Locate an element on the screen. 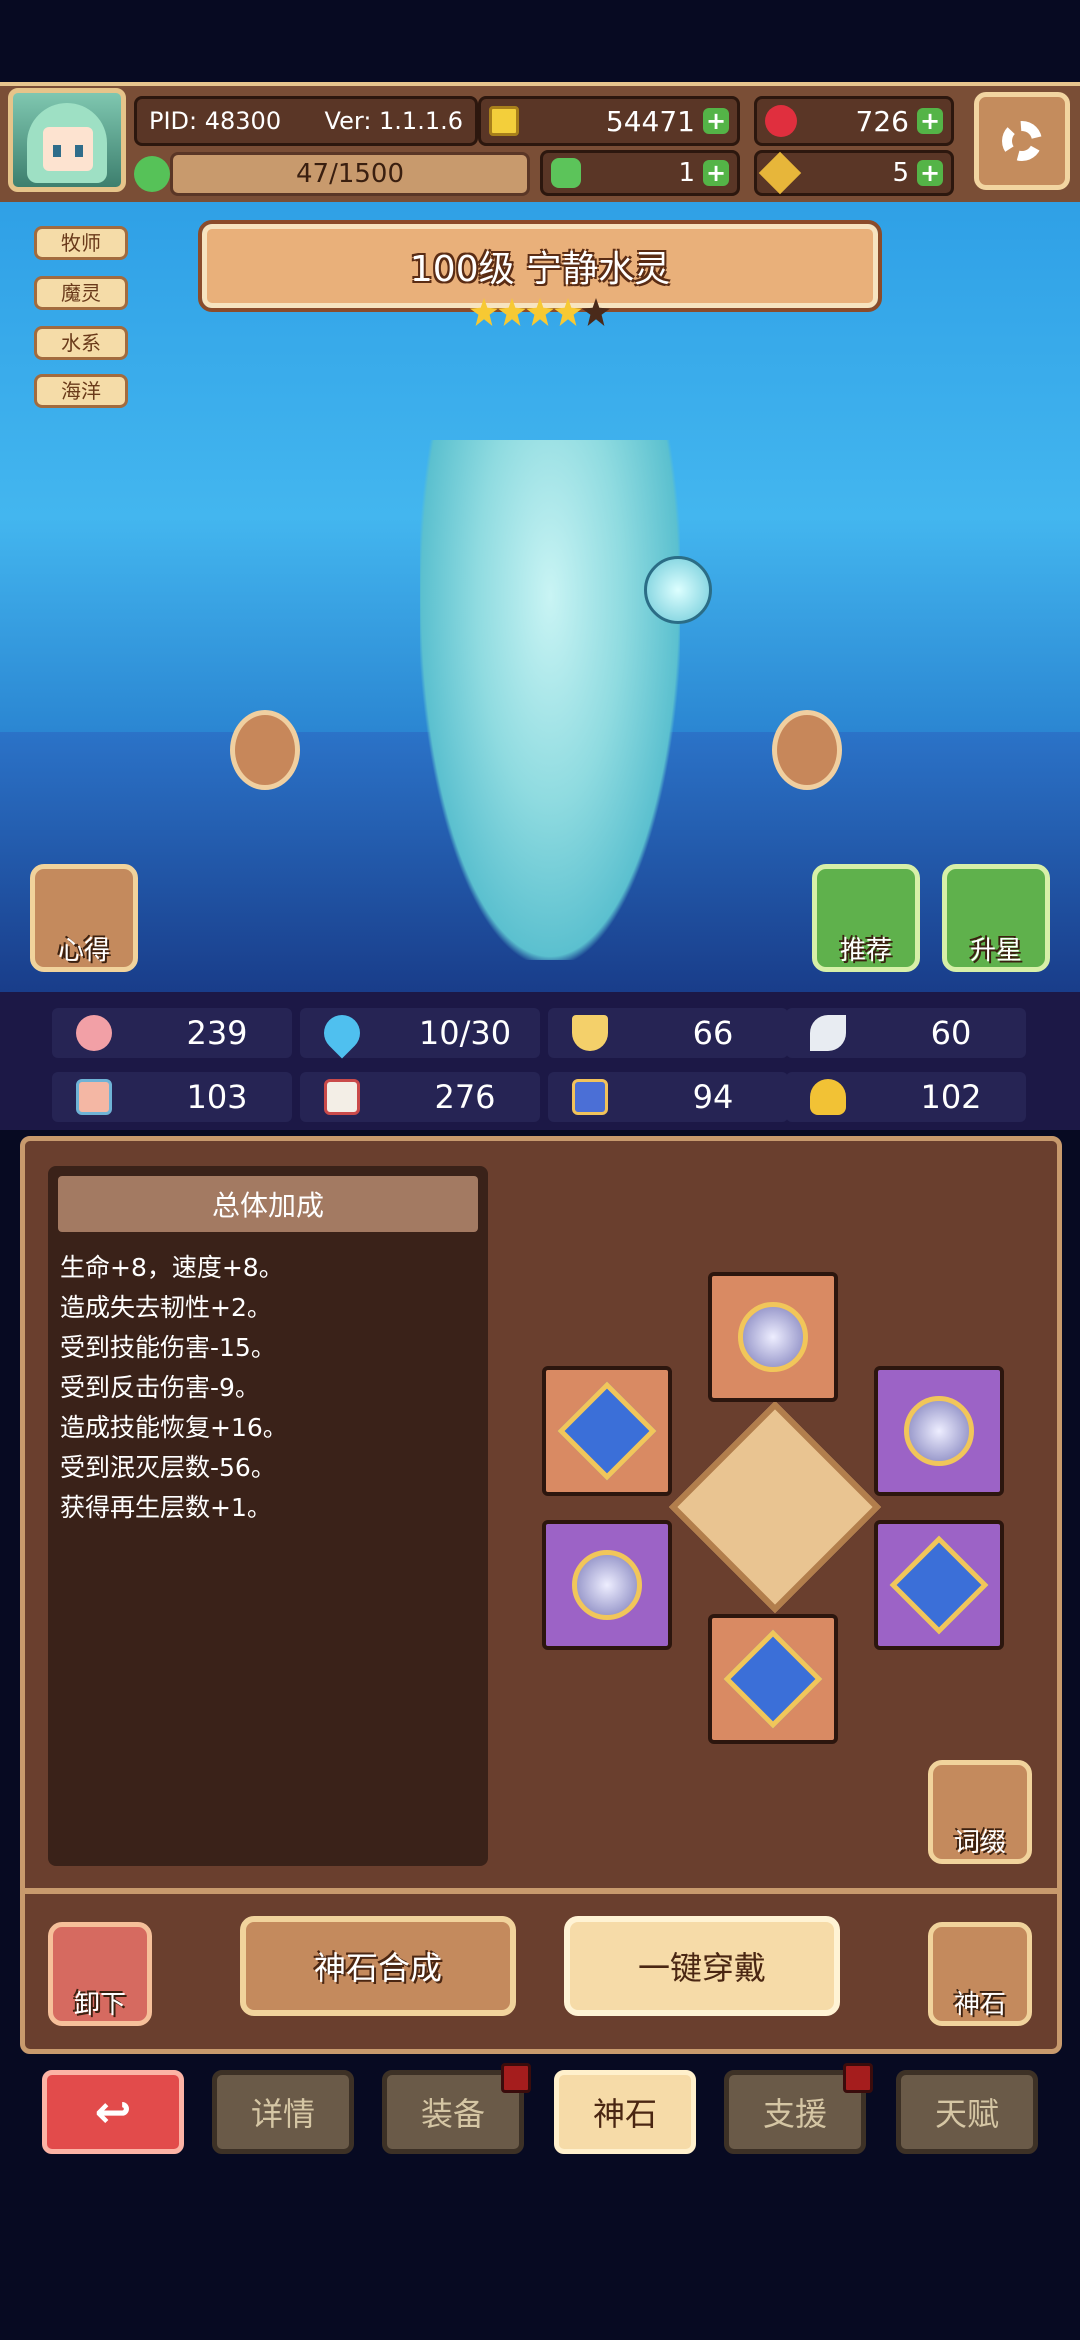 Image resolution: width=1080 pixels, height=2340 pixels. gem-amount: 726 is located at coordinates (882, 121).